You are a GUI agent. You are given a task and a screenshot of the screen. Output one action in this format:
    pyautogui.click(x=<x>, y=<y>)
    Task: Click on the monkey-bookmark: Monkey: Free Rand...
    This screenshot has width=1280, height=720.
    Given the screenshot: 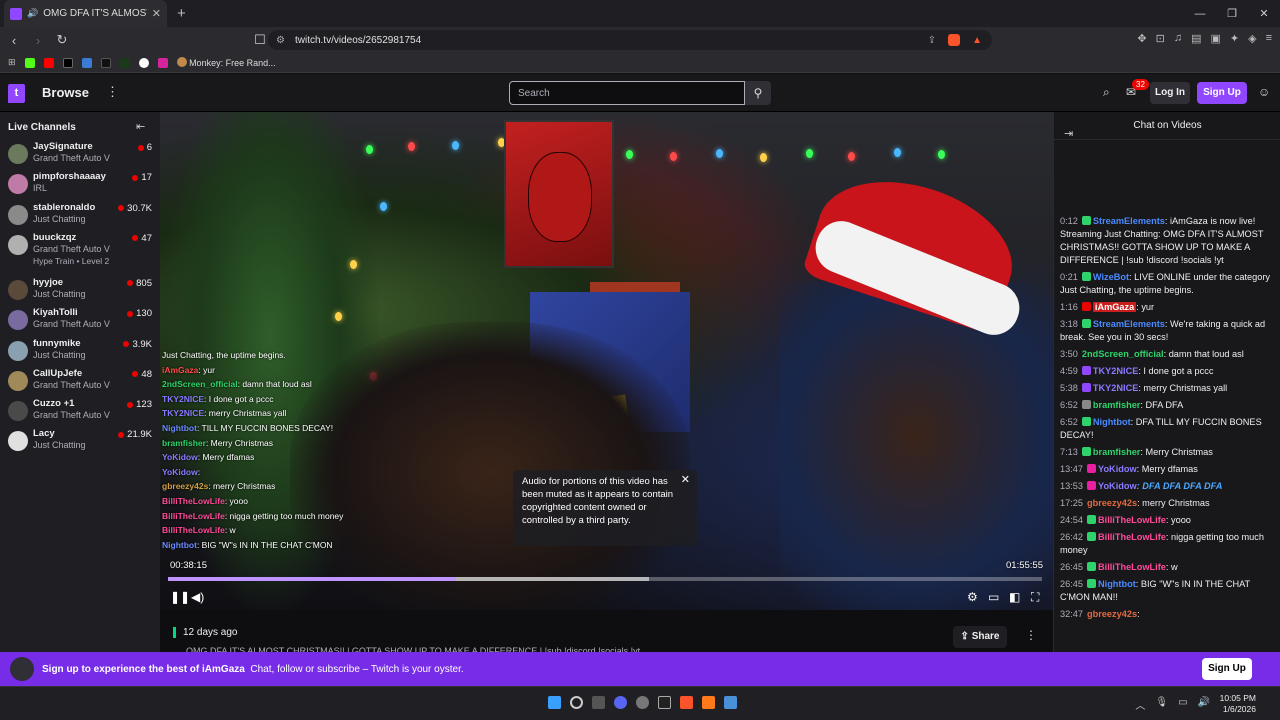 What is the action you would take?
    pyautogui.click(x=226, y=62)
    